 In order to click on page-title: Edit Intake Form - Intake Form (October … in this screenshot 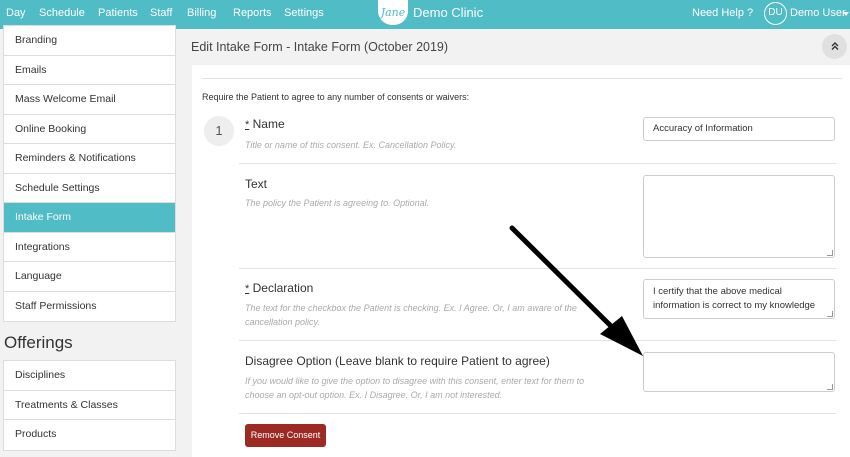, I will do `click(320, 47)`.